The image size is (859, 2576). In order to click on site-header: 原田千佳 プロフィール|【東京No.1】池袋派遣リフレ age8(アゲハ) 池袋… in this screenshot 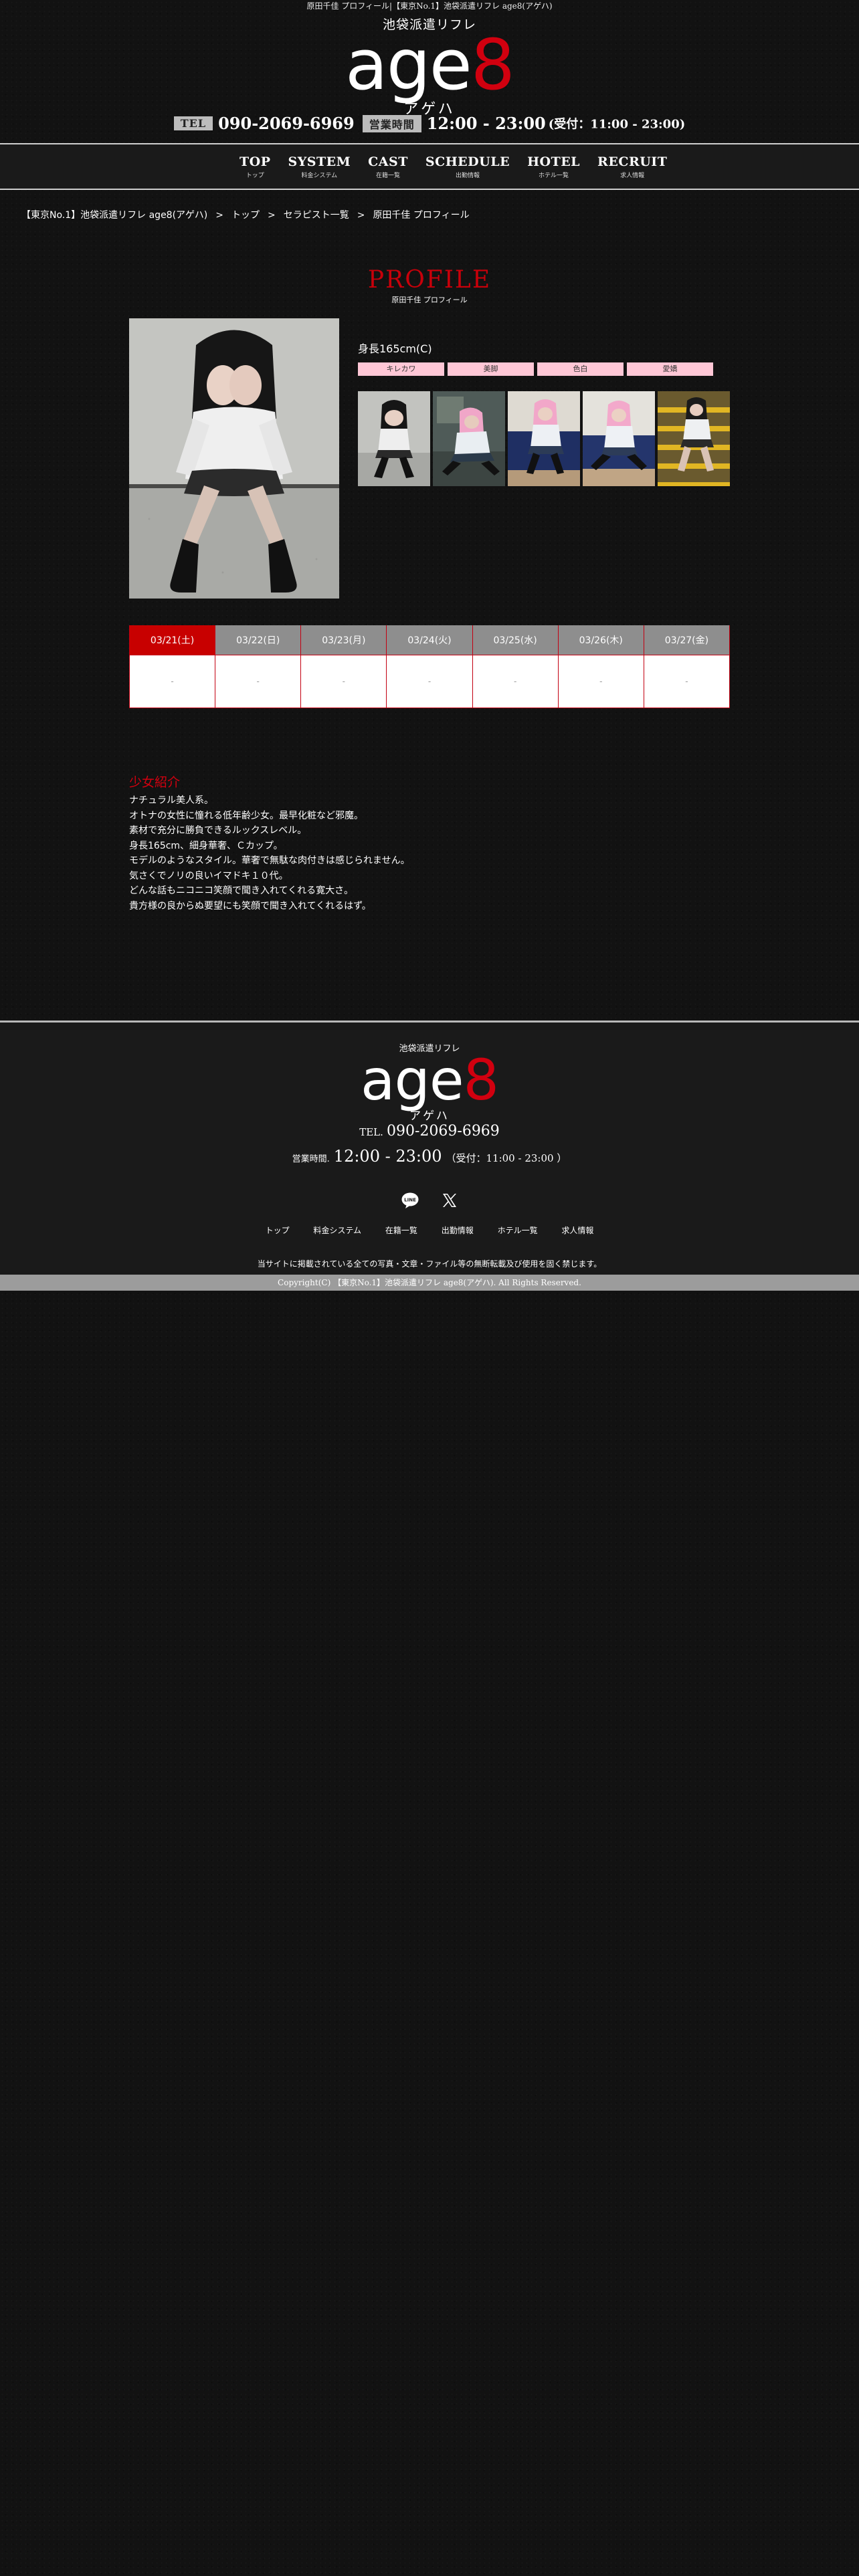, I will do `click(429, 71)`.